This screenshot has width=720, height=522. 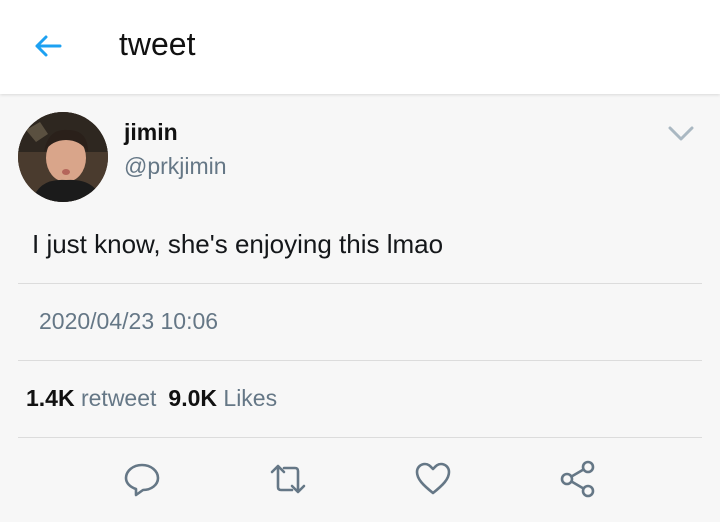 I want to click on page-title: tweet, so click(x=157, y=44).